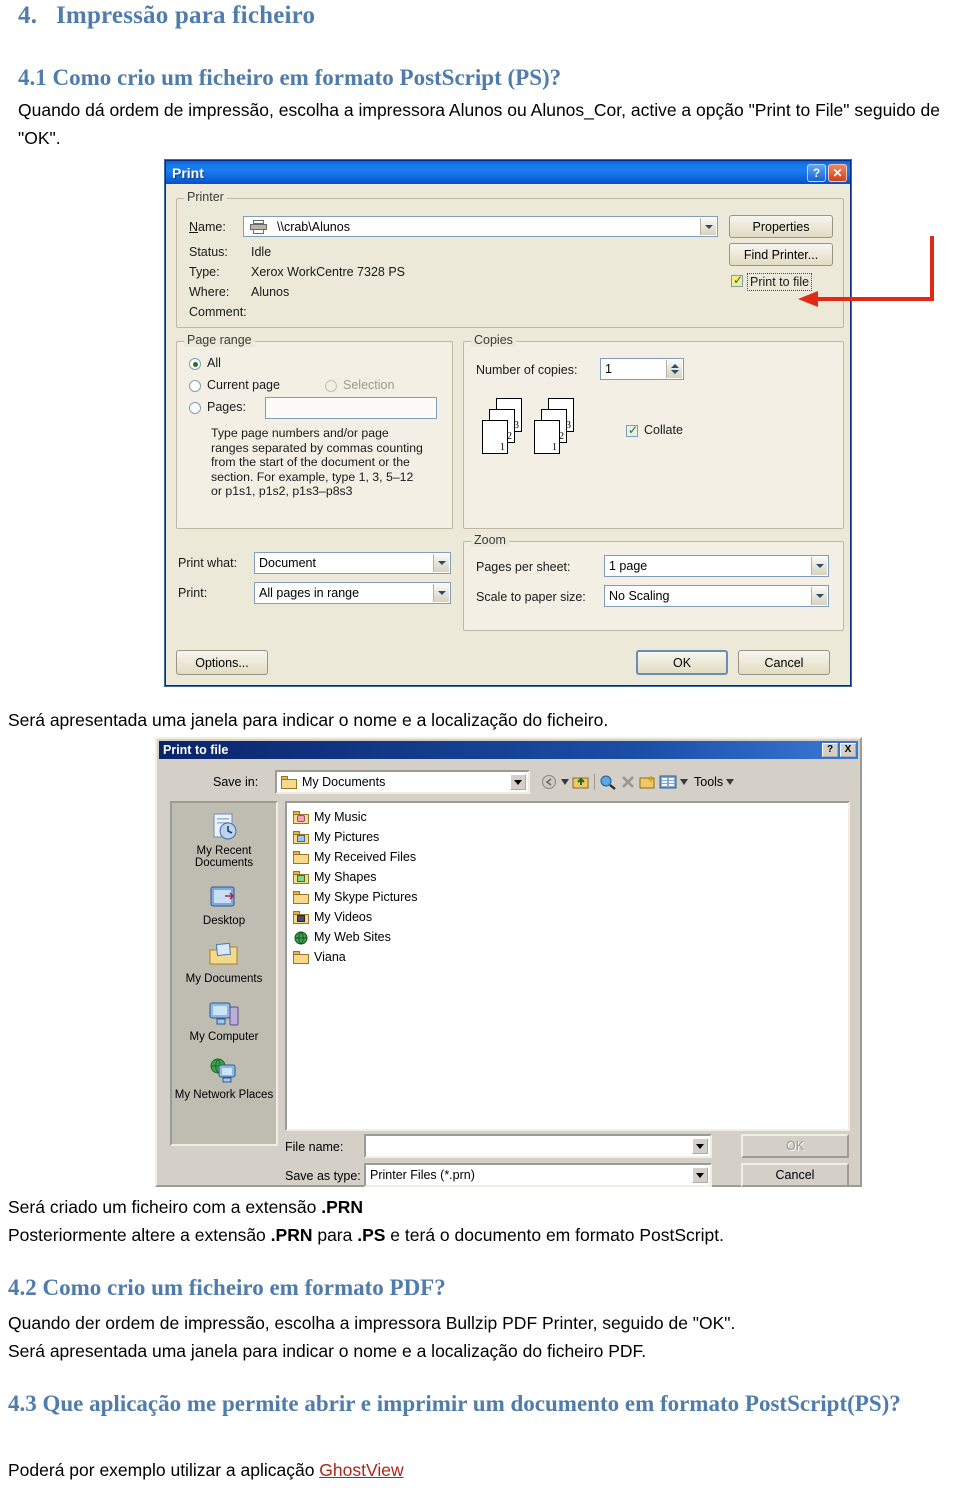 This screenshot has height=1488, width=960. Describe the element at coordinates (639, 596) in the screenshot. I see `scale-to-paper-value: No Scaling` at that location.